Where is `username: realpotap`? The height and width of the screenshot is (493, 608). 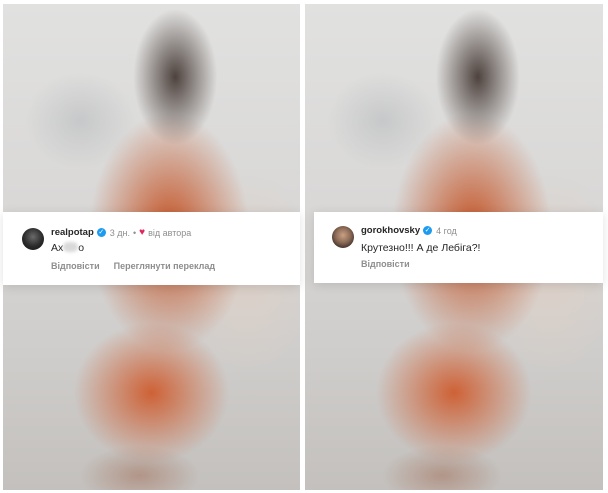
username: realpotap is located at coordinates (72, 232).